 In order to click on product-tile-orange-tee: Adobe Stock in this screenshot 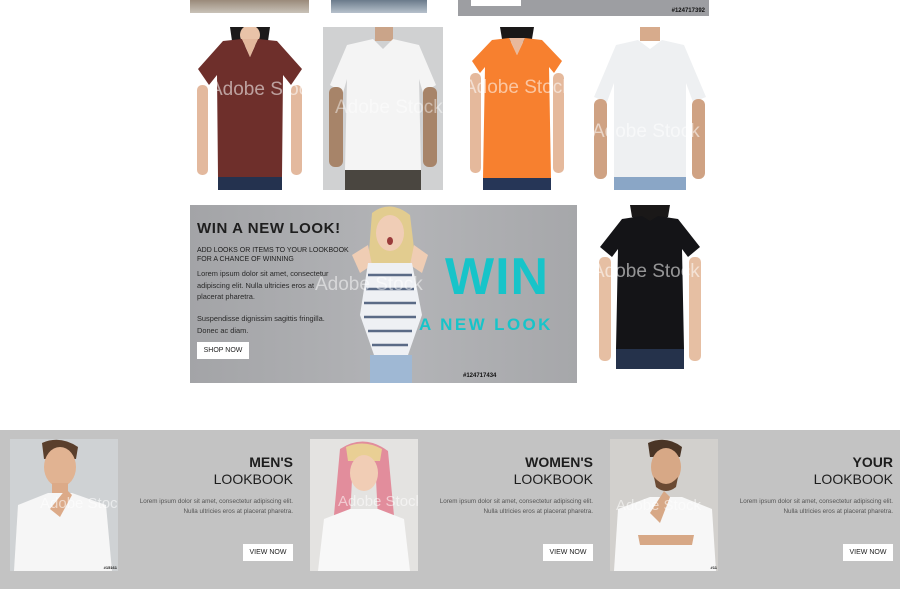, I will do `click(517, 108)`.